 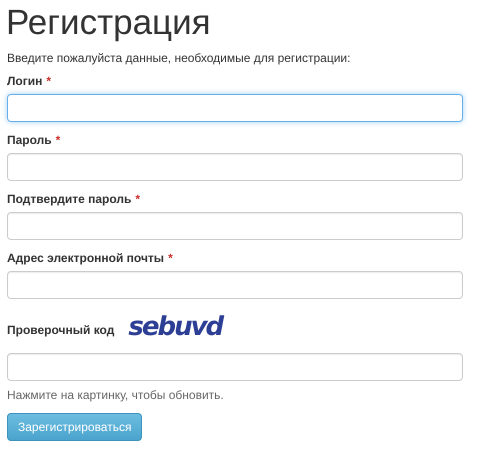 What do you see at coordinates (109, 22) in the screenshot?
I see `page-title: Регистрация` at bounding box center [109, 22].